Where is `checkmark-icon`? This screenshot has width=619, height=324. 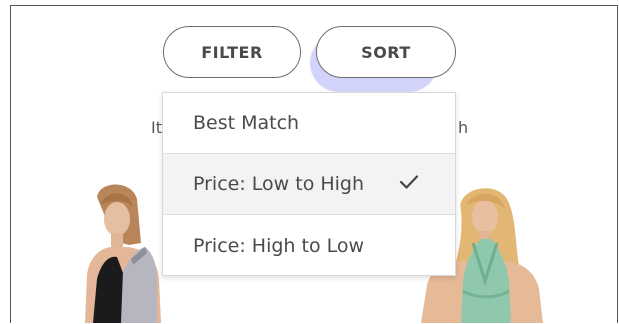 checkmark-icon is located at coordinates (409, 182).